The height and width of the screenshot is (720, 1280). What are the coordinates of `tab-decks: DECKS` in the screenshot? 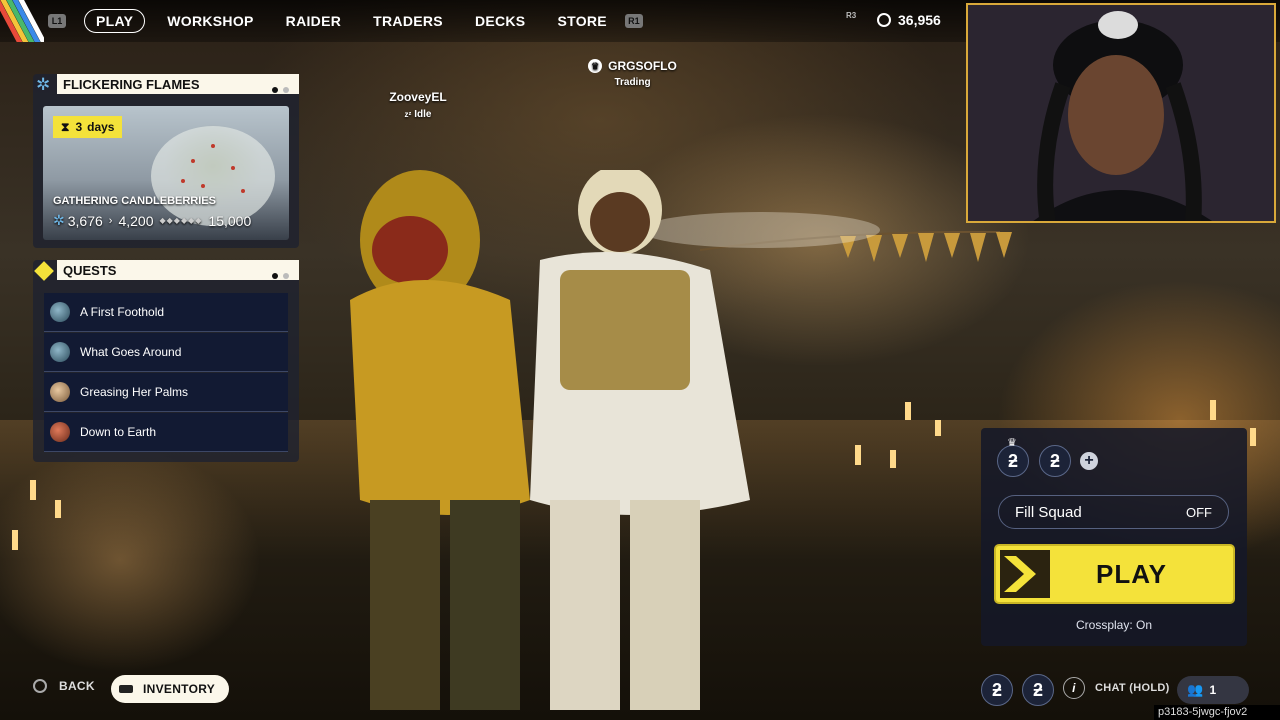 It's located at (500, 21).